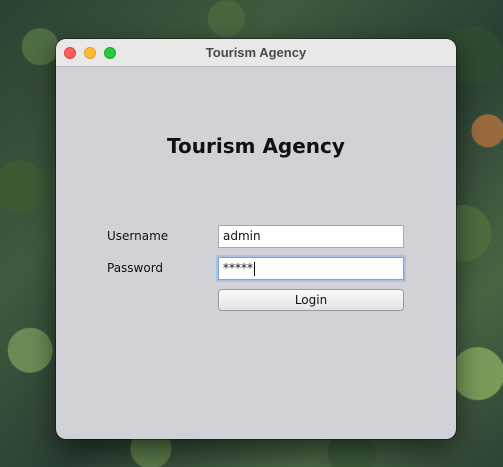 The image size is (503, 467). Describe the element at coordinates (135, 268) in the screenshot. I see `password-label: Password` at that location.